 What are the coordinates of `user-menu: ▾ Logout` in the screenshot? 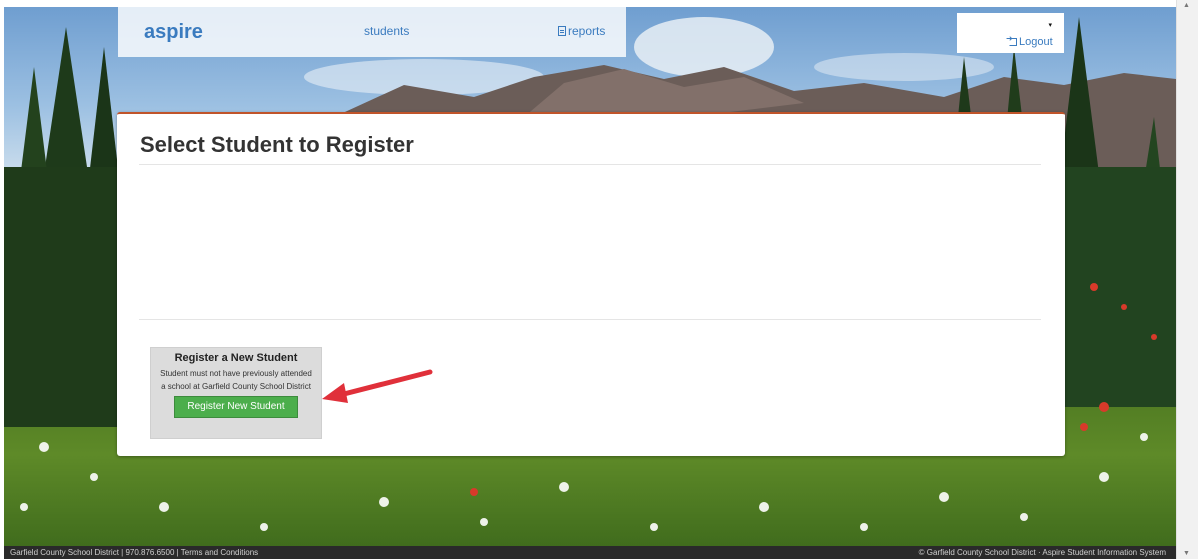 It's located at (1010, 33).